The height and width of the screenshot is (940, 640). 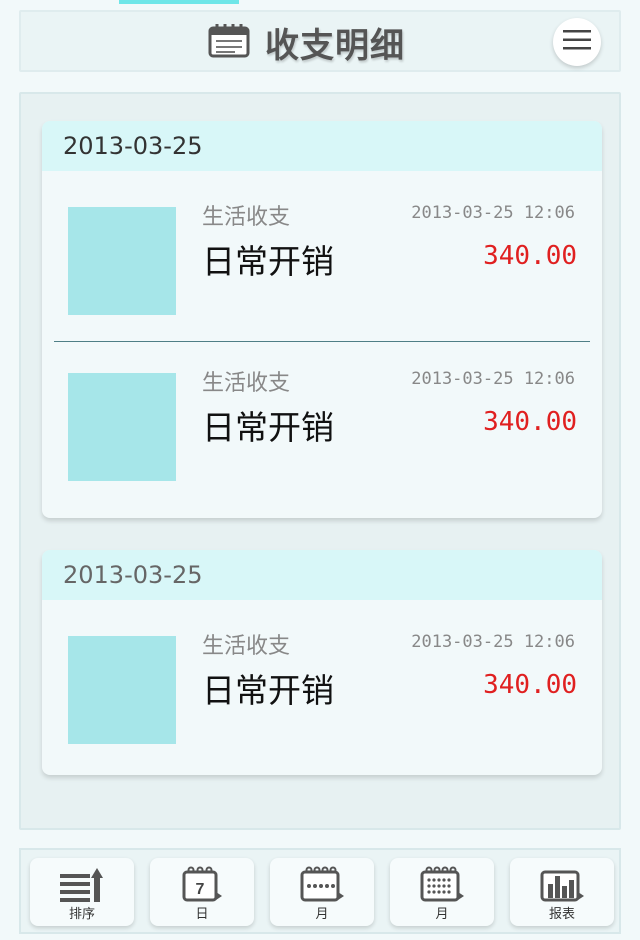 I want to click on bottom-toolbar: 排序 7 日 月 月 报表, so click(x=320, y=891).